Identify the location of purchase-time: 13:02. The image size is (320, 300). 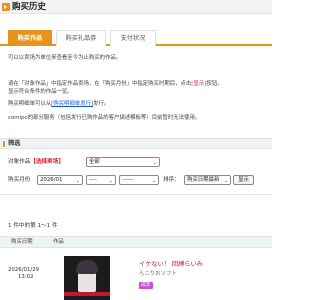
(26, 277).